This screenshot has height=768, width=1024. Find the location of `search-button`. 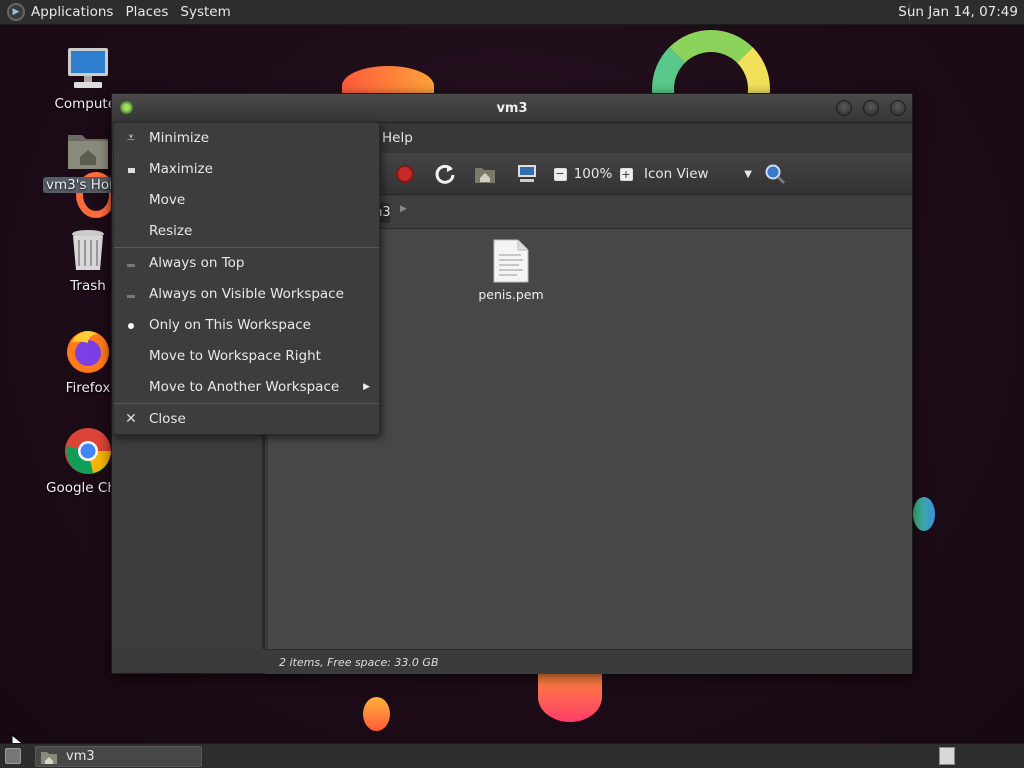

search-button is located at coordinates (775, 174).